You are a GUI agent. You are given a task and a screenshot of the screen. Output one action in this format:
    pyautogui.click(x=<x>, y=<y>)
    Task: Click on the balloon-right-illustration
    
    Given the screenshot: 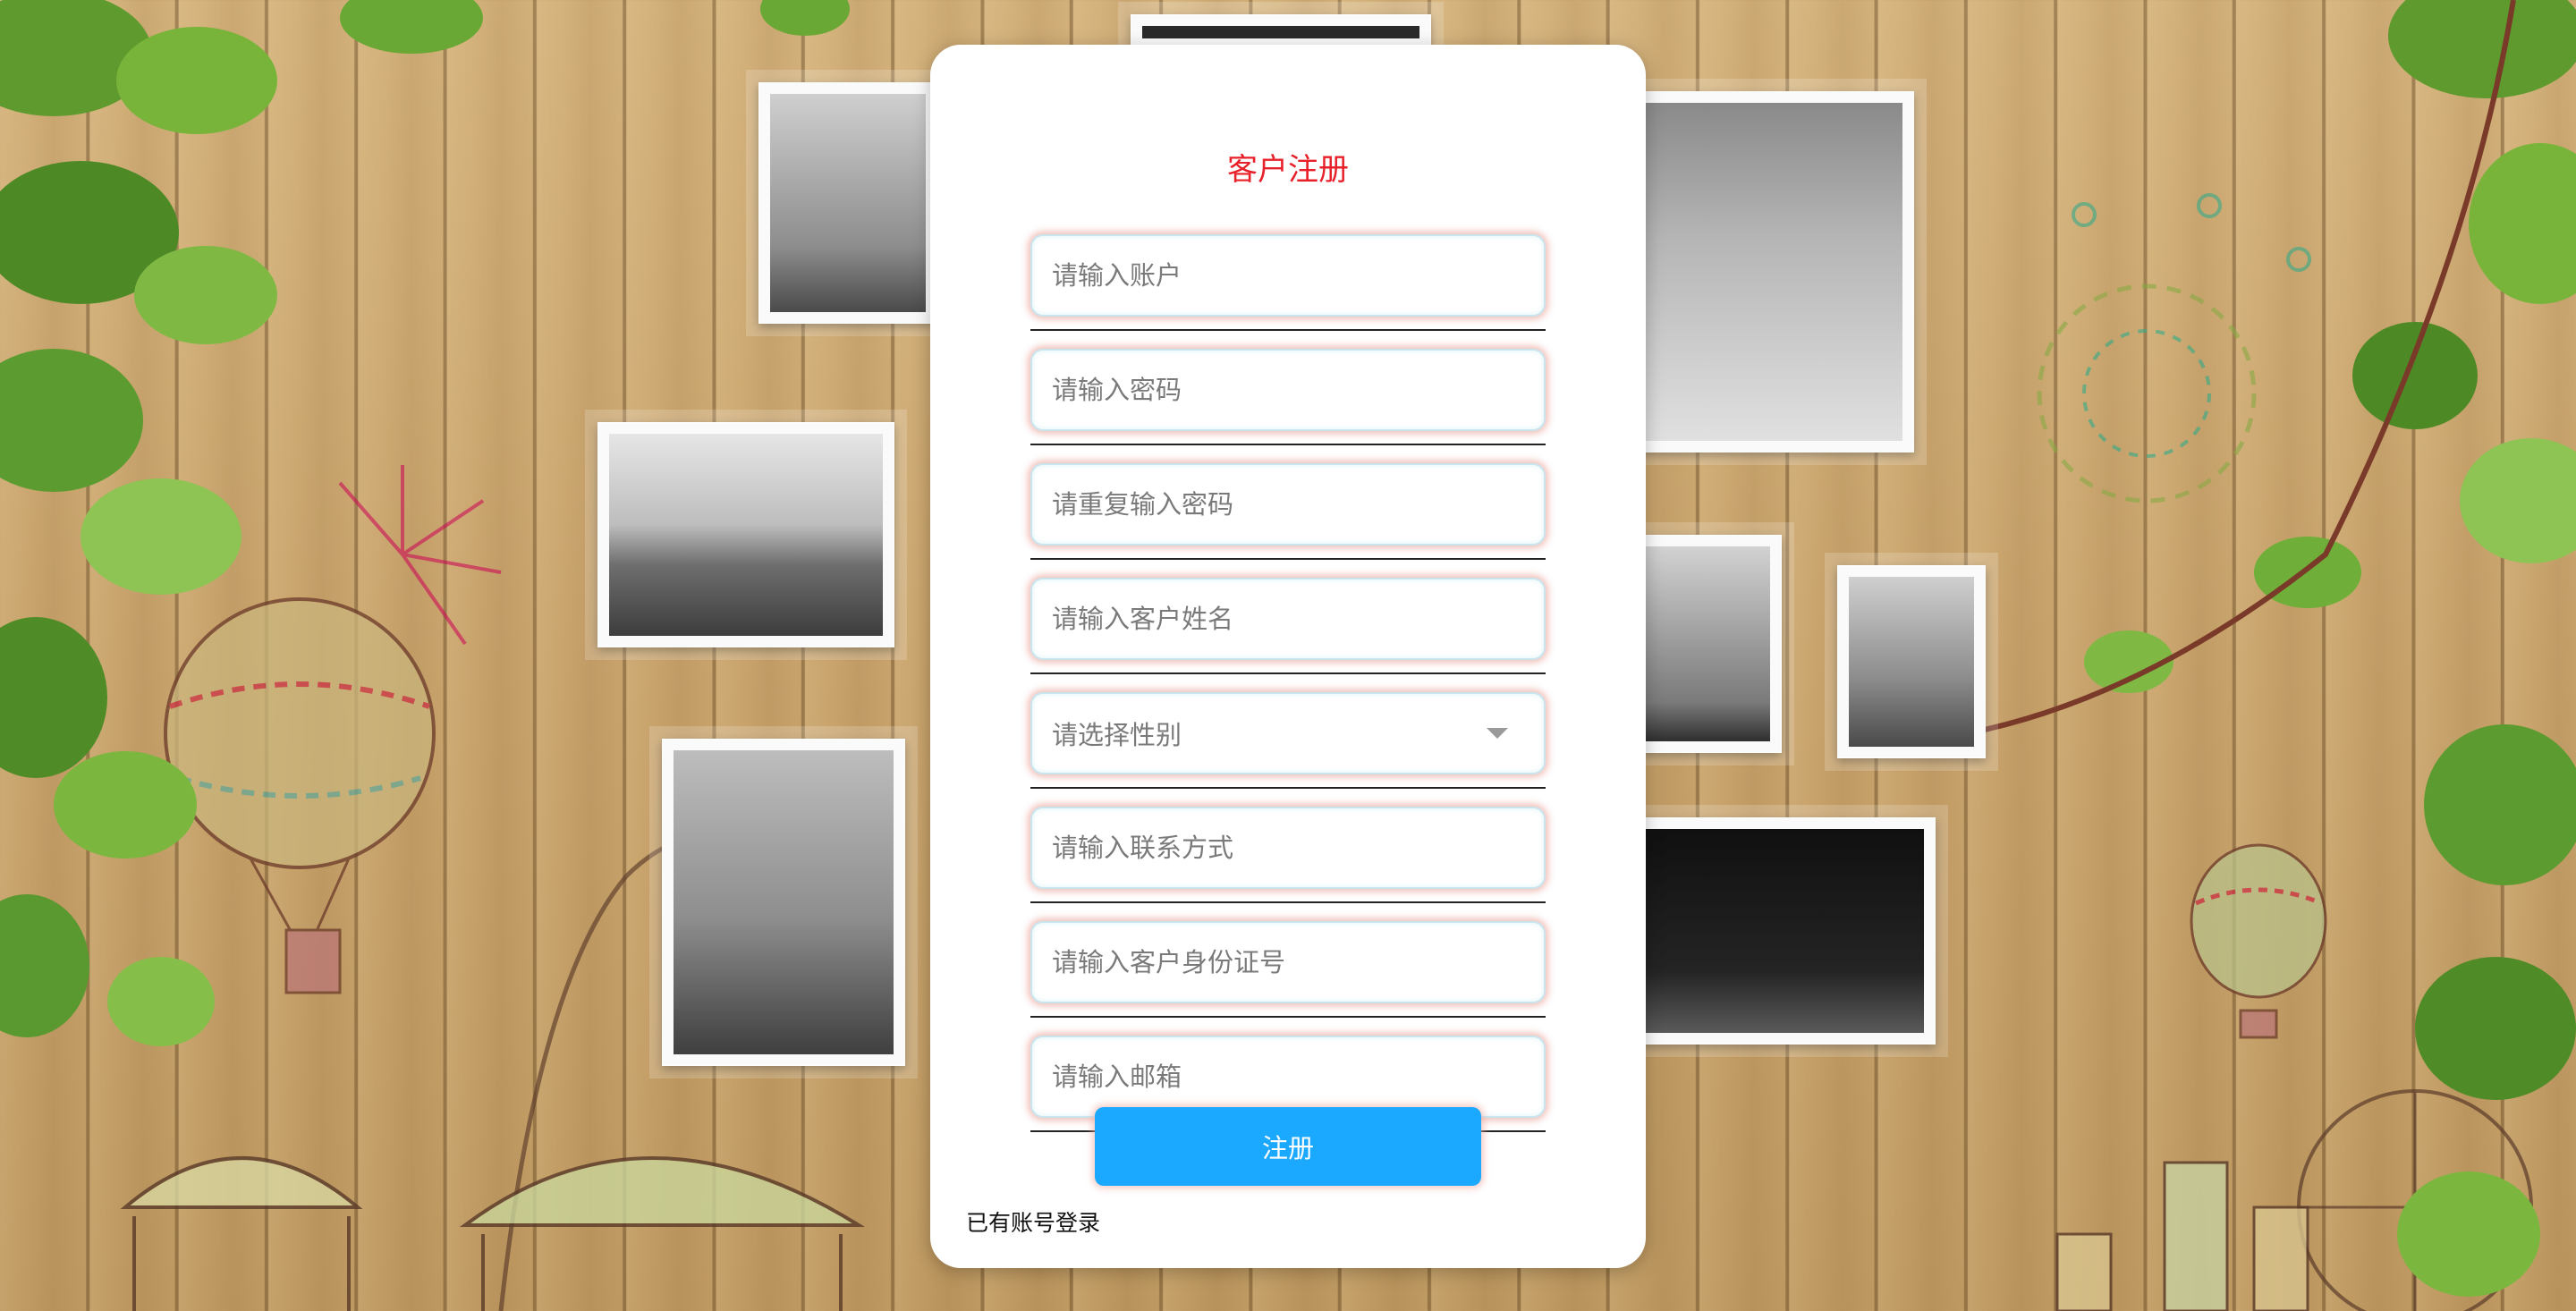 What is the action you would take?
    pyautogui.click(x=2258, y=941)
    